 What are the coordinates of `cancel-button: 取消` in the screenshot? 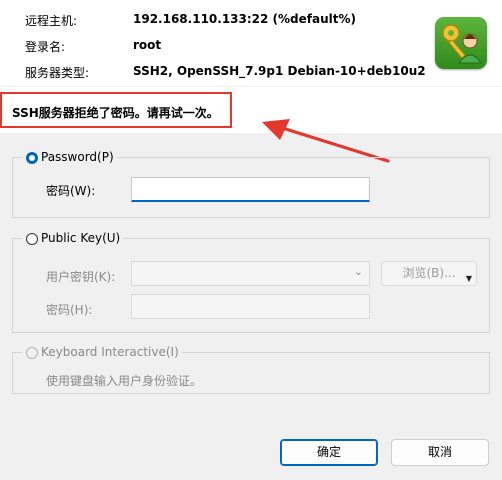 It's located at (440, 452).